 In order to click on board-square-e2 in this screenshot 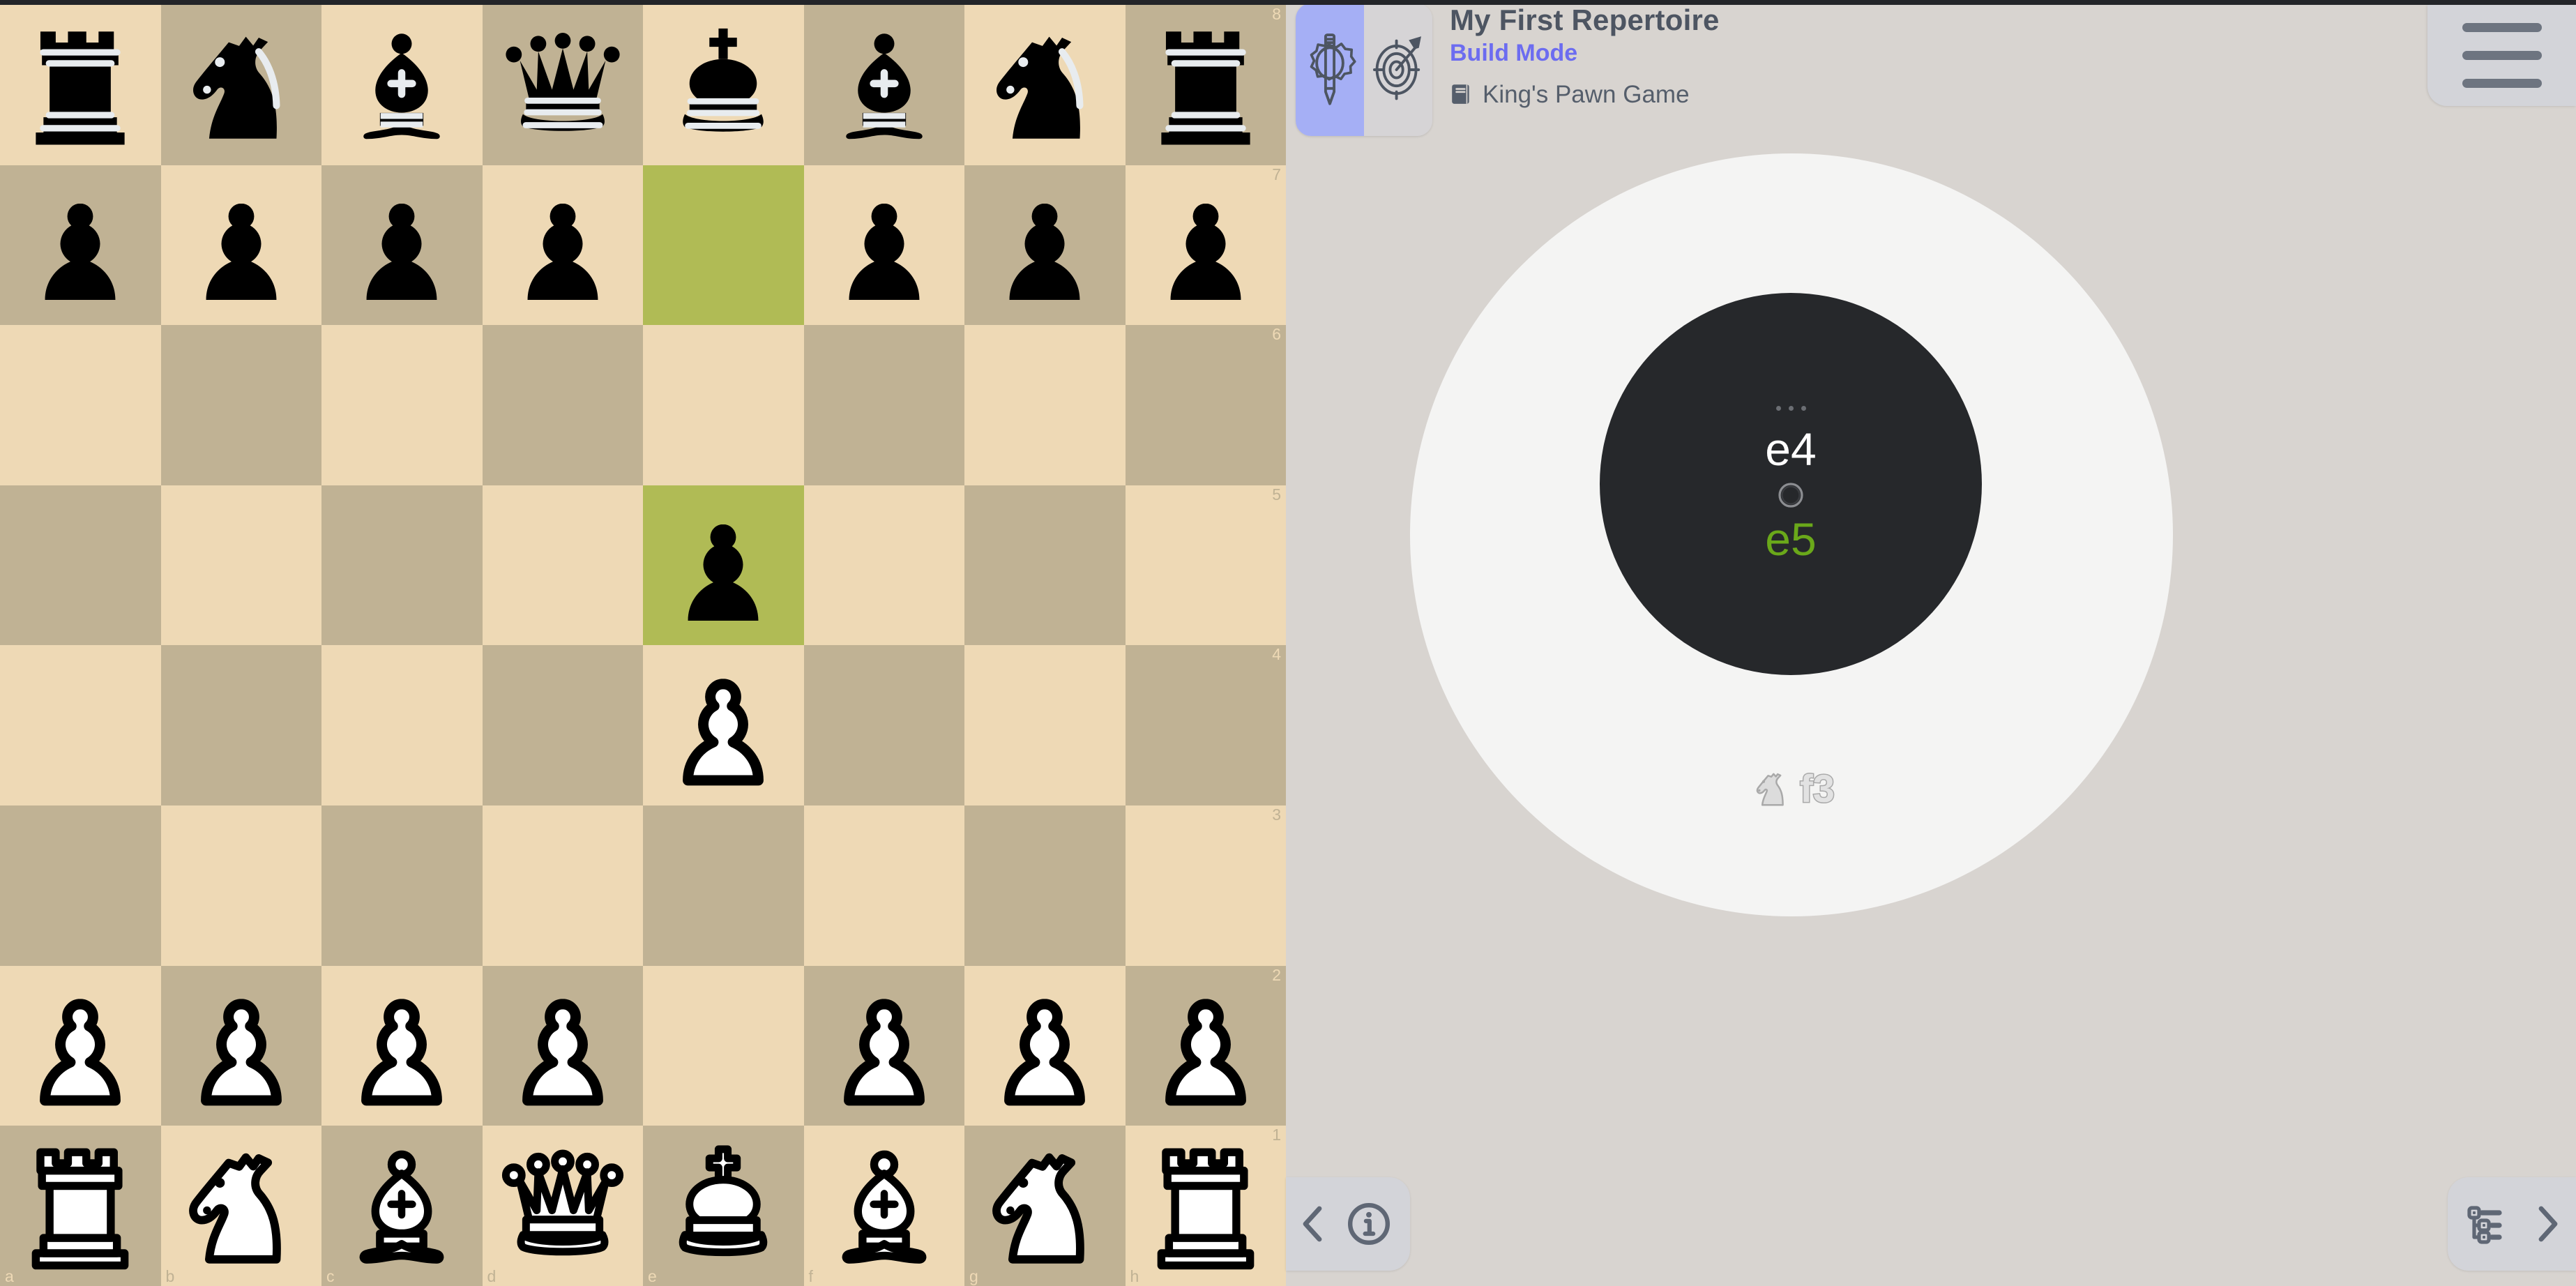, I will do `click(723, 1045)`.